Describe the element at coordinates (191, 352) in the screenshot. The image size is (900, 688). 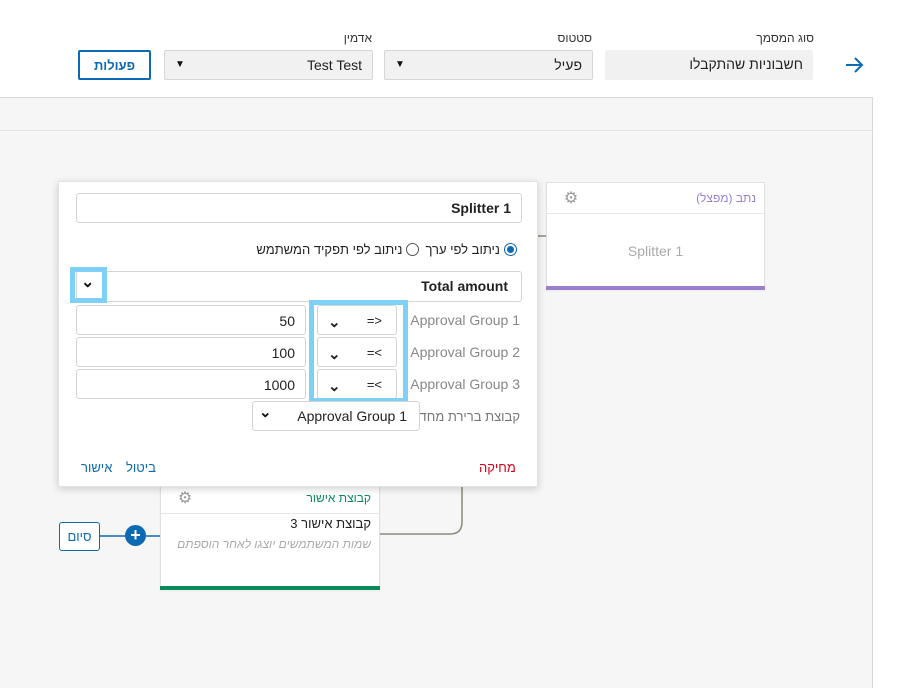
I see `rule-value-input: 100` at that location.